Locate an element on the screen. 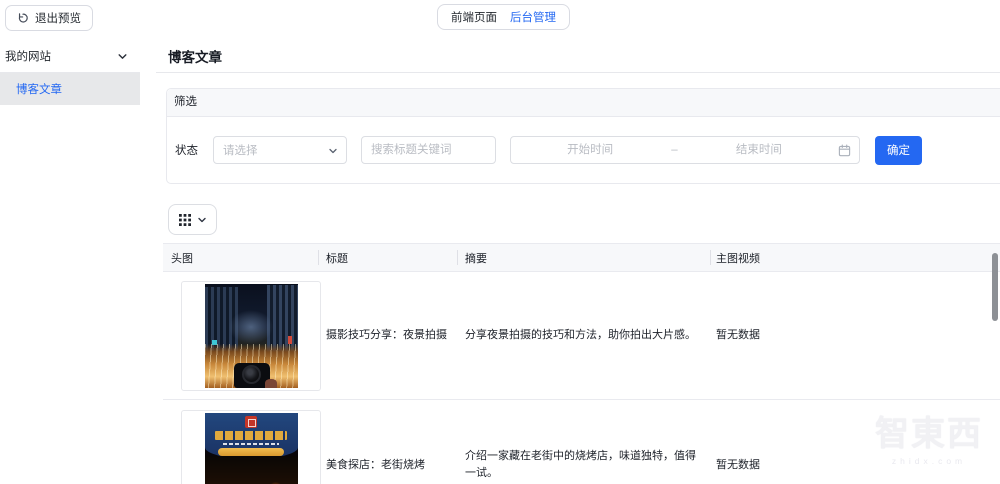 The height and width of the screenshot is (484, 1000). exit-preview-button: 退出预览 is located at coordinates (49, 18).